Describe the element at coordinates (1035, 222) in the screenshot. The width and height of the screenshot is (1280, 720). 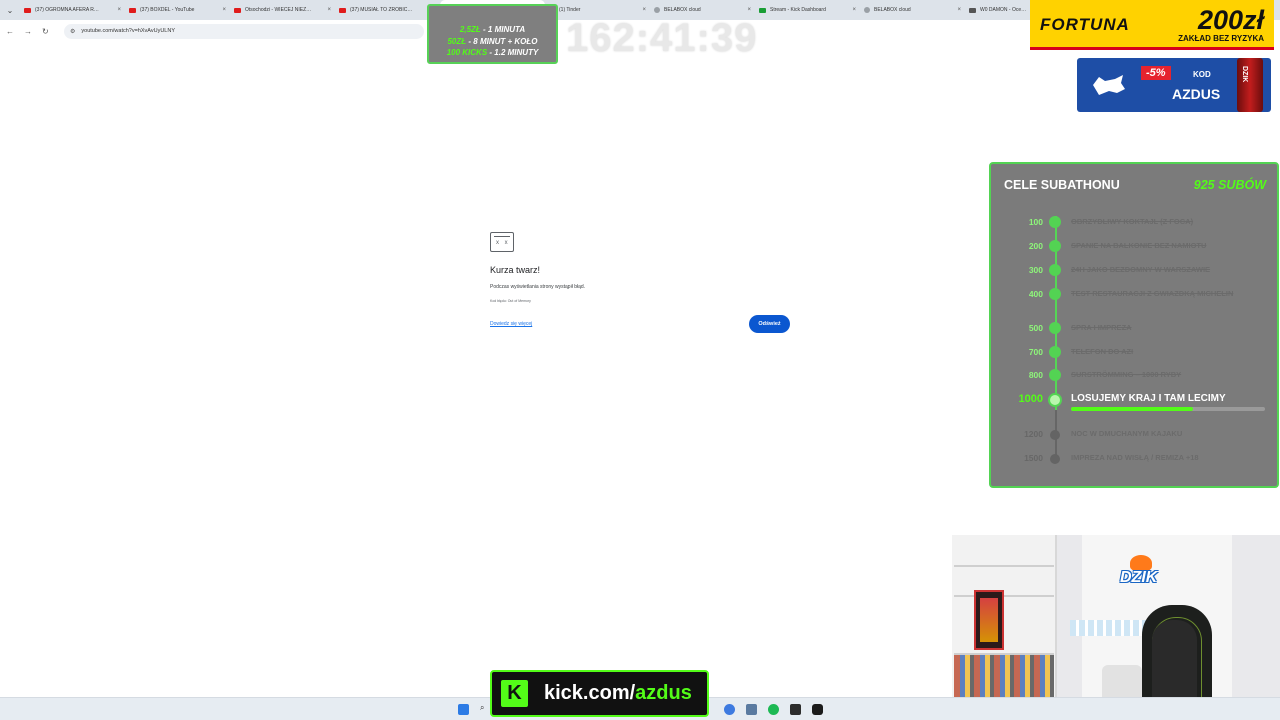
I see `goal-threshold: 100` at that location.